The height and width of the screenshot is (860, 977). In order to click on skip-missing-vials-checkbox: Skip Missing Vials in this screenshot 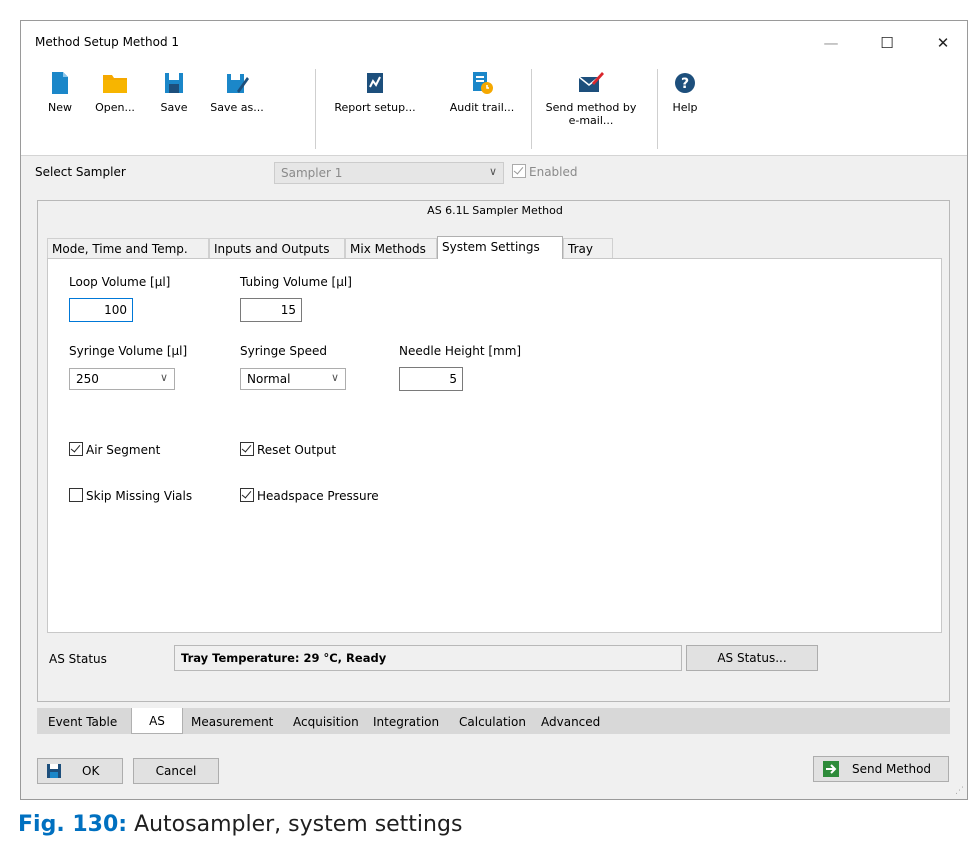, I will do `click(130, 495)`.